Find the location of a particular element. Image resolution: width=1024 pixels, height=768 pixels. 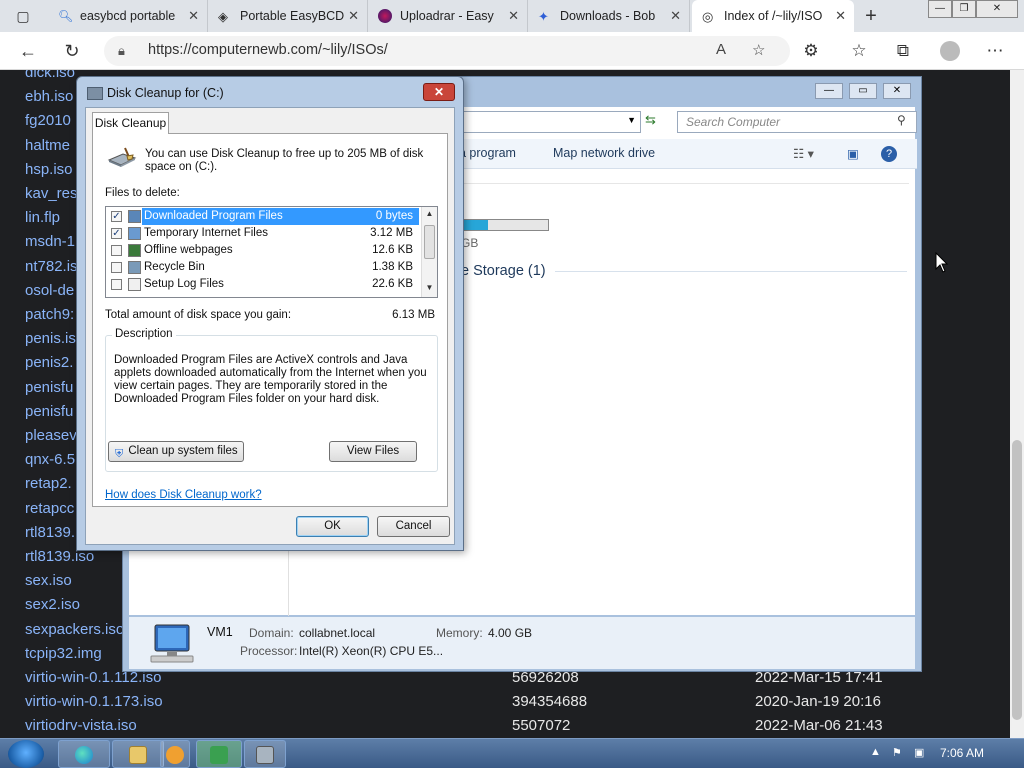

tab-1: ◈ Portable EasyBCD ✕ is located at coordinates (288, 16).